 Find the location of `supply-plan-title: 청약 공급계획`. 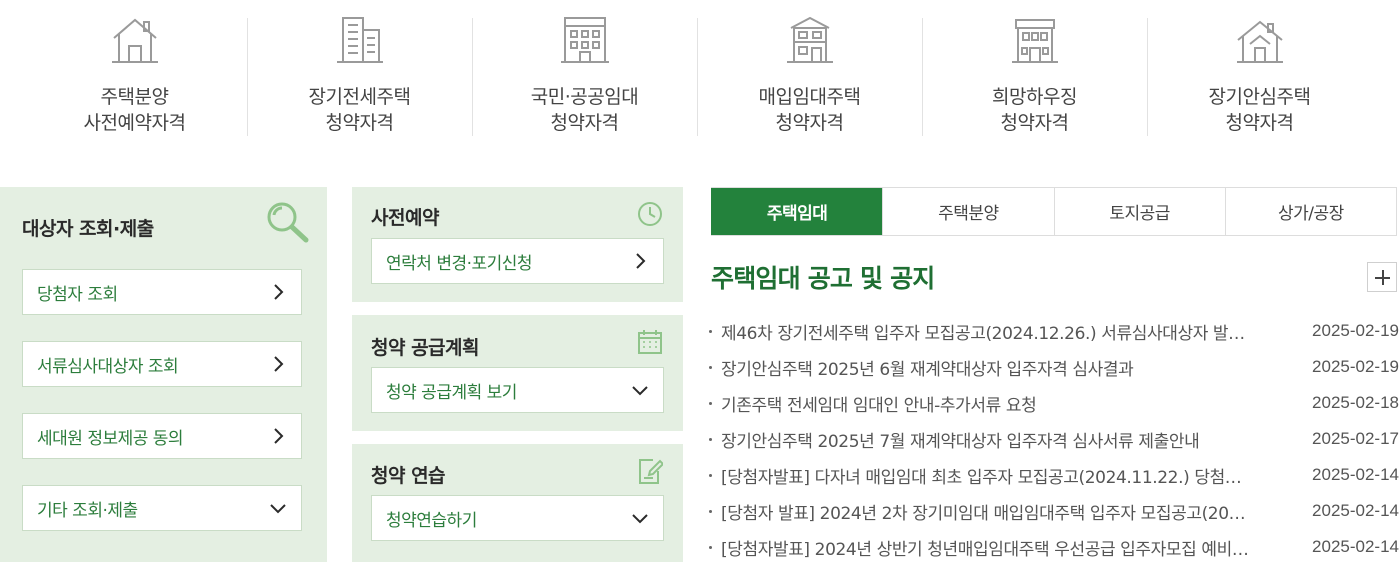

supply-plan-title: 청약 공급계획 is located at coordinates (425, 348).